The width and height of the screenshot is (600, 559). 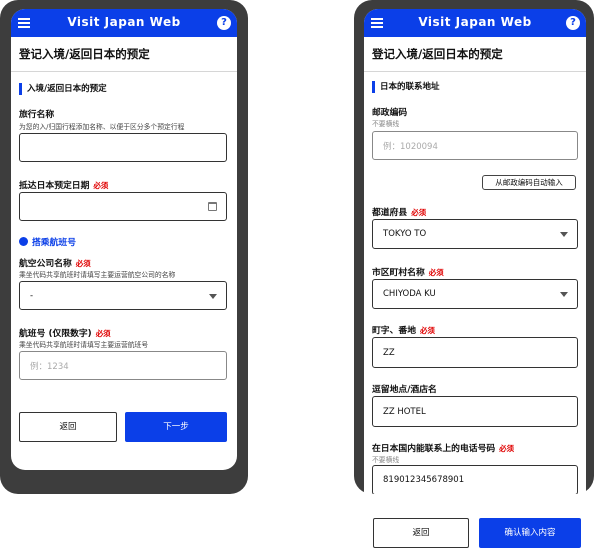 I want to click on section-heading: 日本的联系地址, so click(x=406, y=87).